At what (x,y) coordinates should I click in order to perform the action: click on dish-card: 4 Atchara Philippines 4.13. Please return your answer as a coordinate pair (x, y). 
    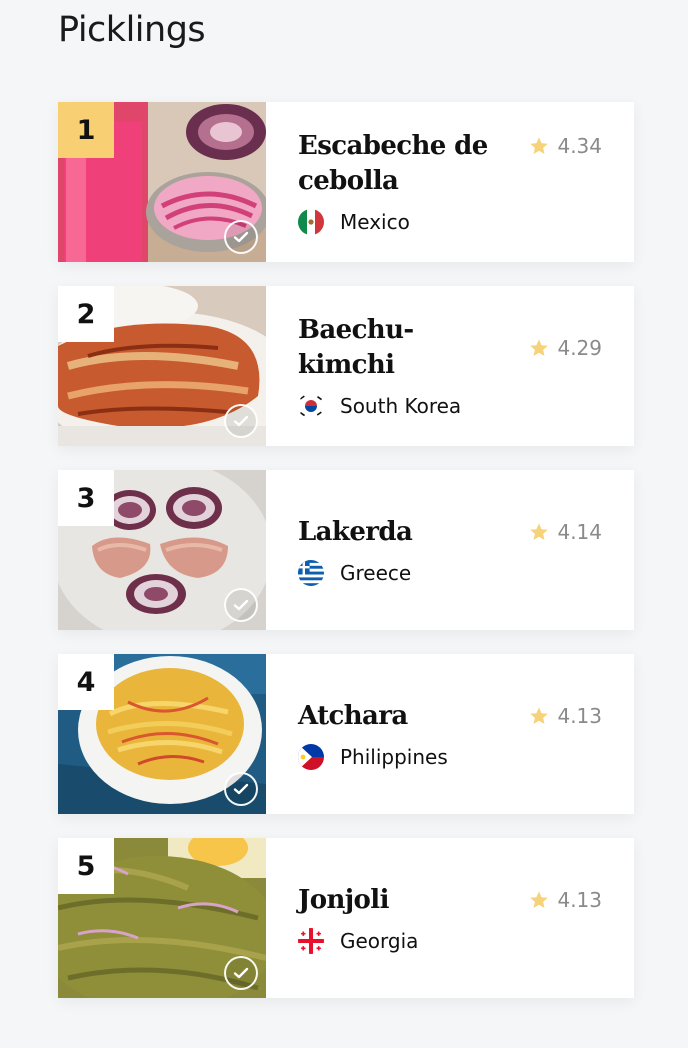
    Looking at the image, I should click on (346, 734).